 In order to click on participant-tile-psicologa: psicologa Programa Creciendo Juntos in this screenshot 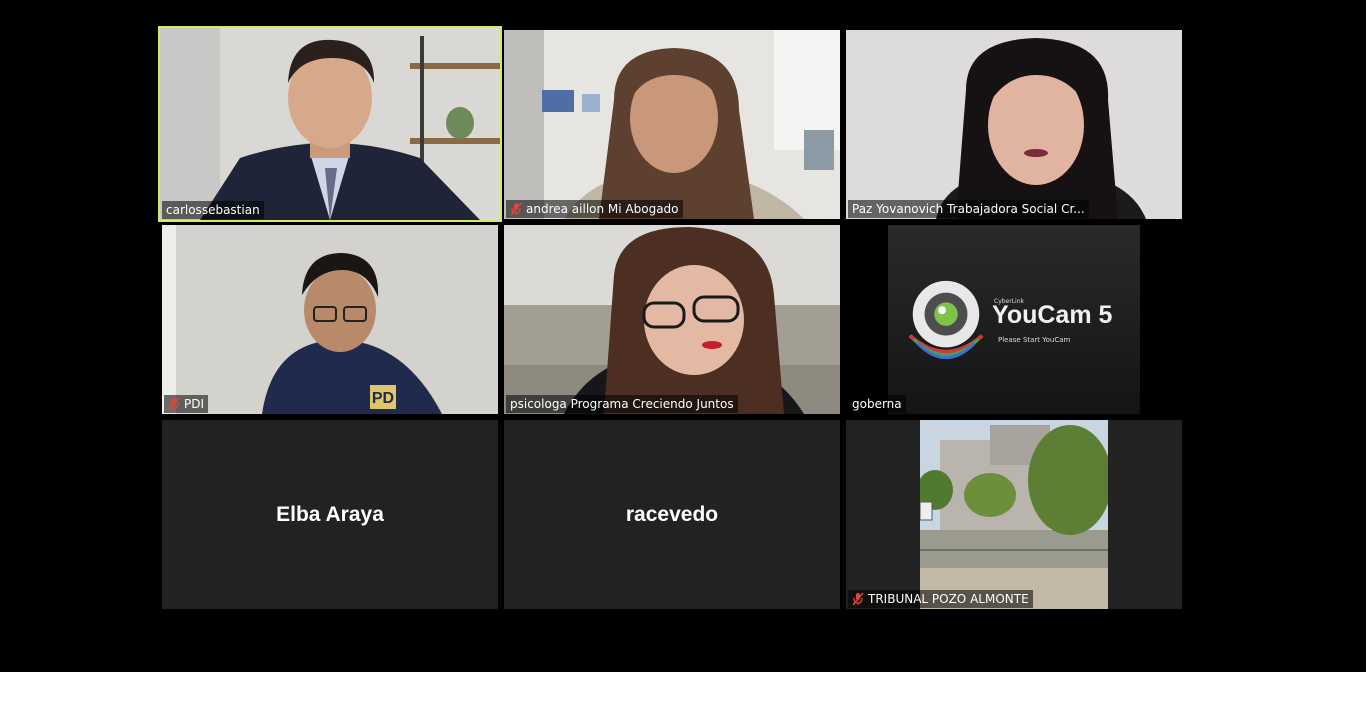, I will do `click(672, 319)`.